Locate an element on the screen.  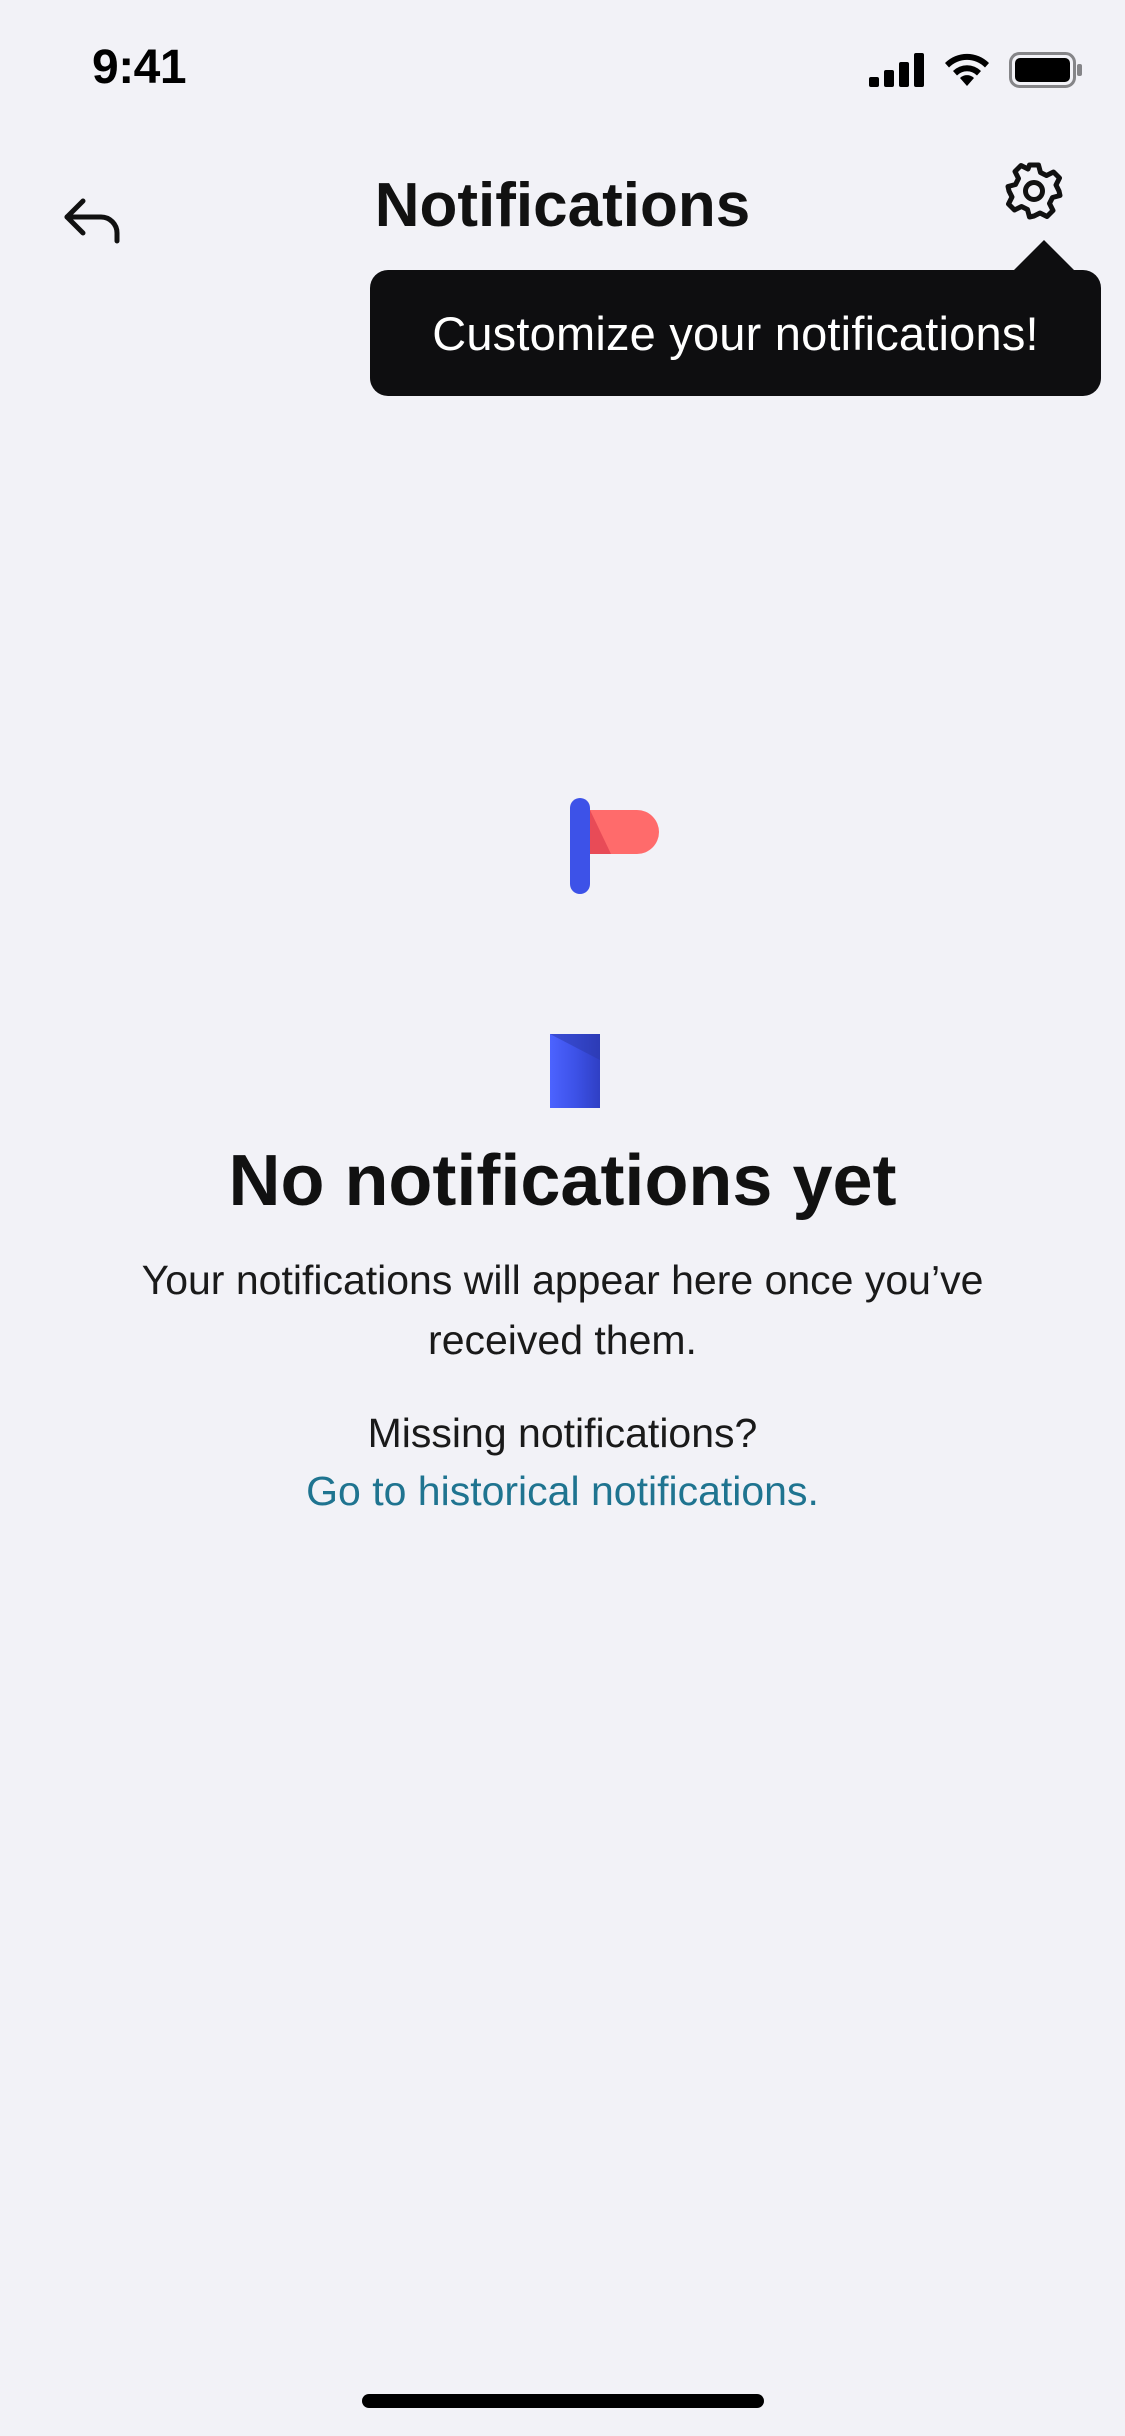
wifi-icon is located at coordinates (967, 69).